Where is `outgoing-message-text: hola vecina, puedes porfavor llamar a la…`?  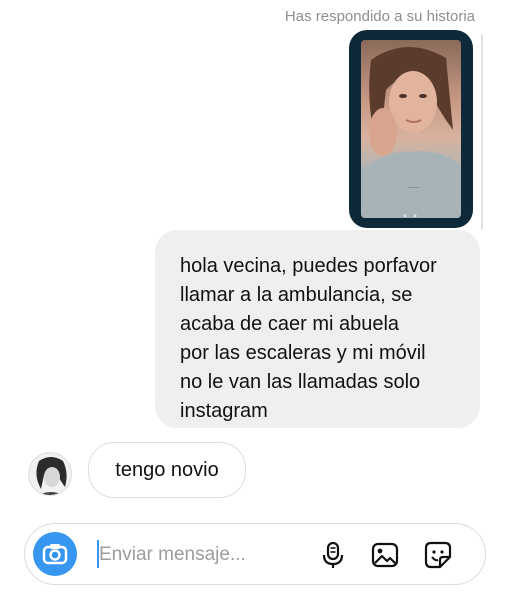 outgoing-message-text: hola vecina, puedes porfavor llamar a la… is located at coordinates (308, 338).